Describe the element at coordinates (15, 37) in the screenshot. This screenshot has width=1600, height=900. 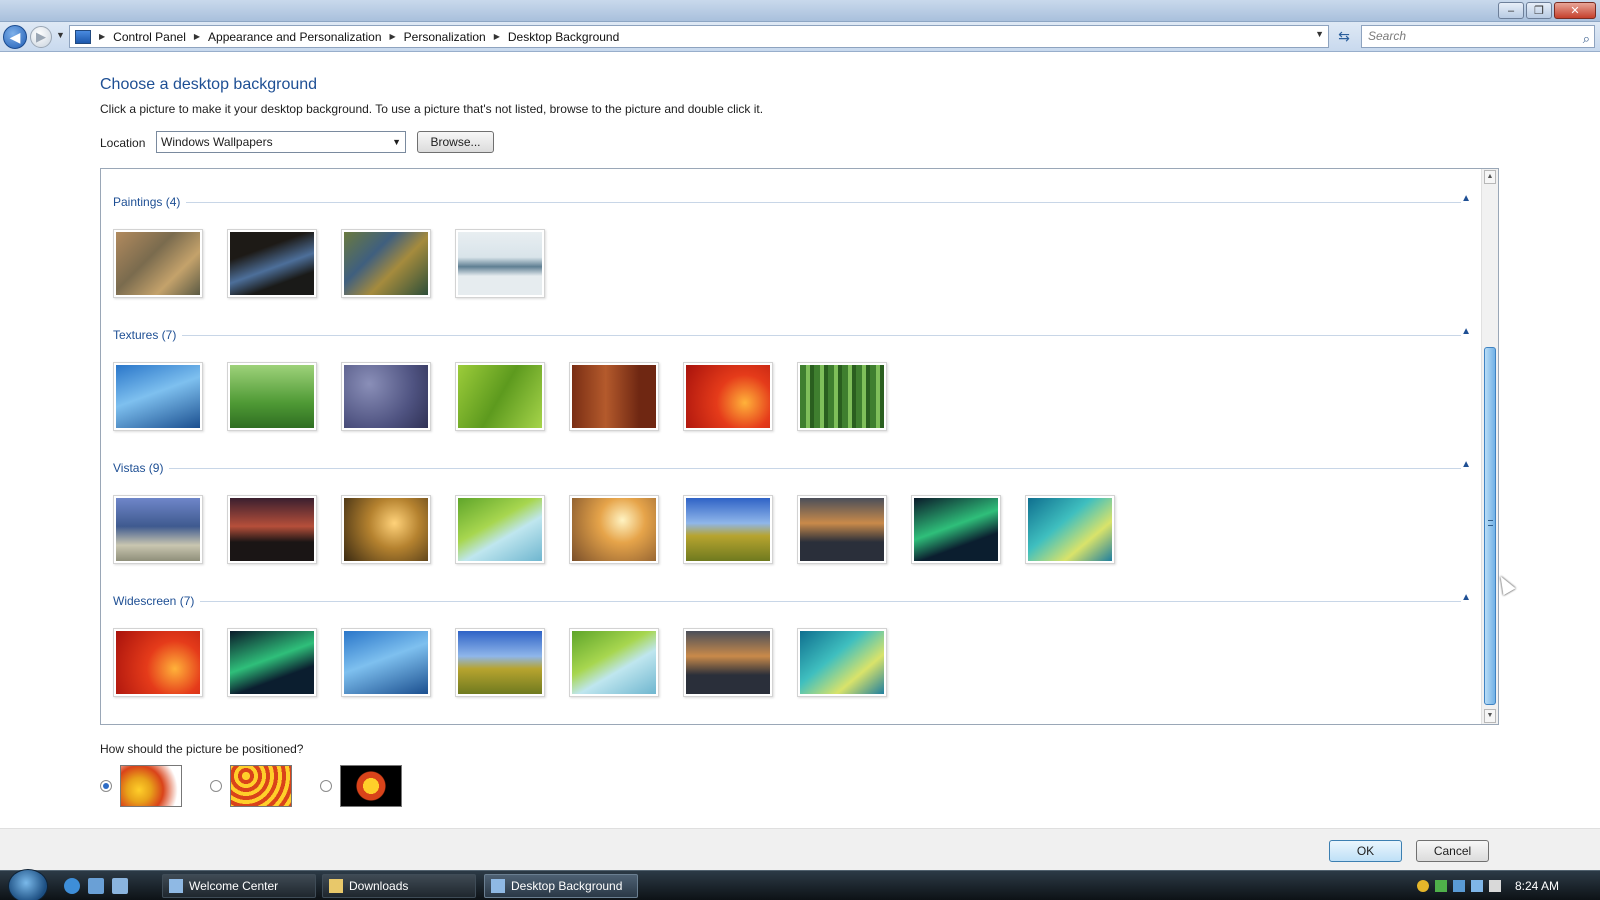
I see `back-button: ◀` at that location.